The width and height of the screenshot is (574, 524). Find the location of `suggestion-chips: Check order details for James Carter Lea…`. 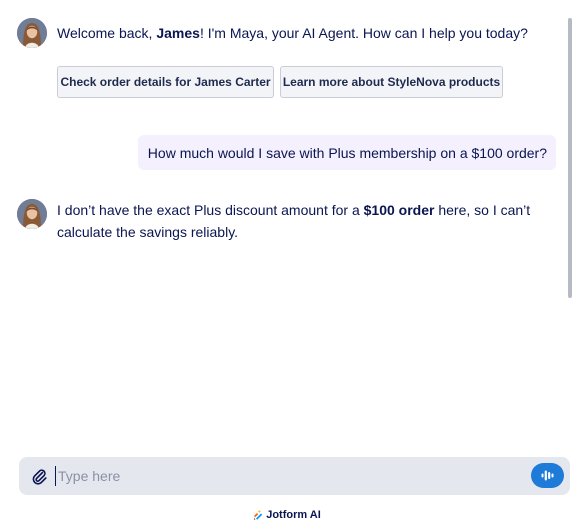

suggestion-chips: Check order details for James Carter Lea… is located at coordinates (280, 82).